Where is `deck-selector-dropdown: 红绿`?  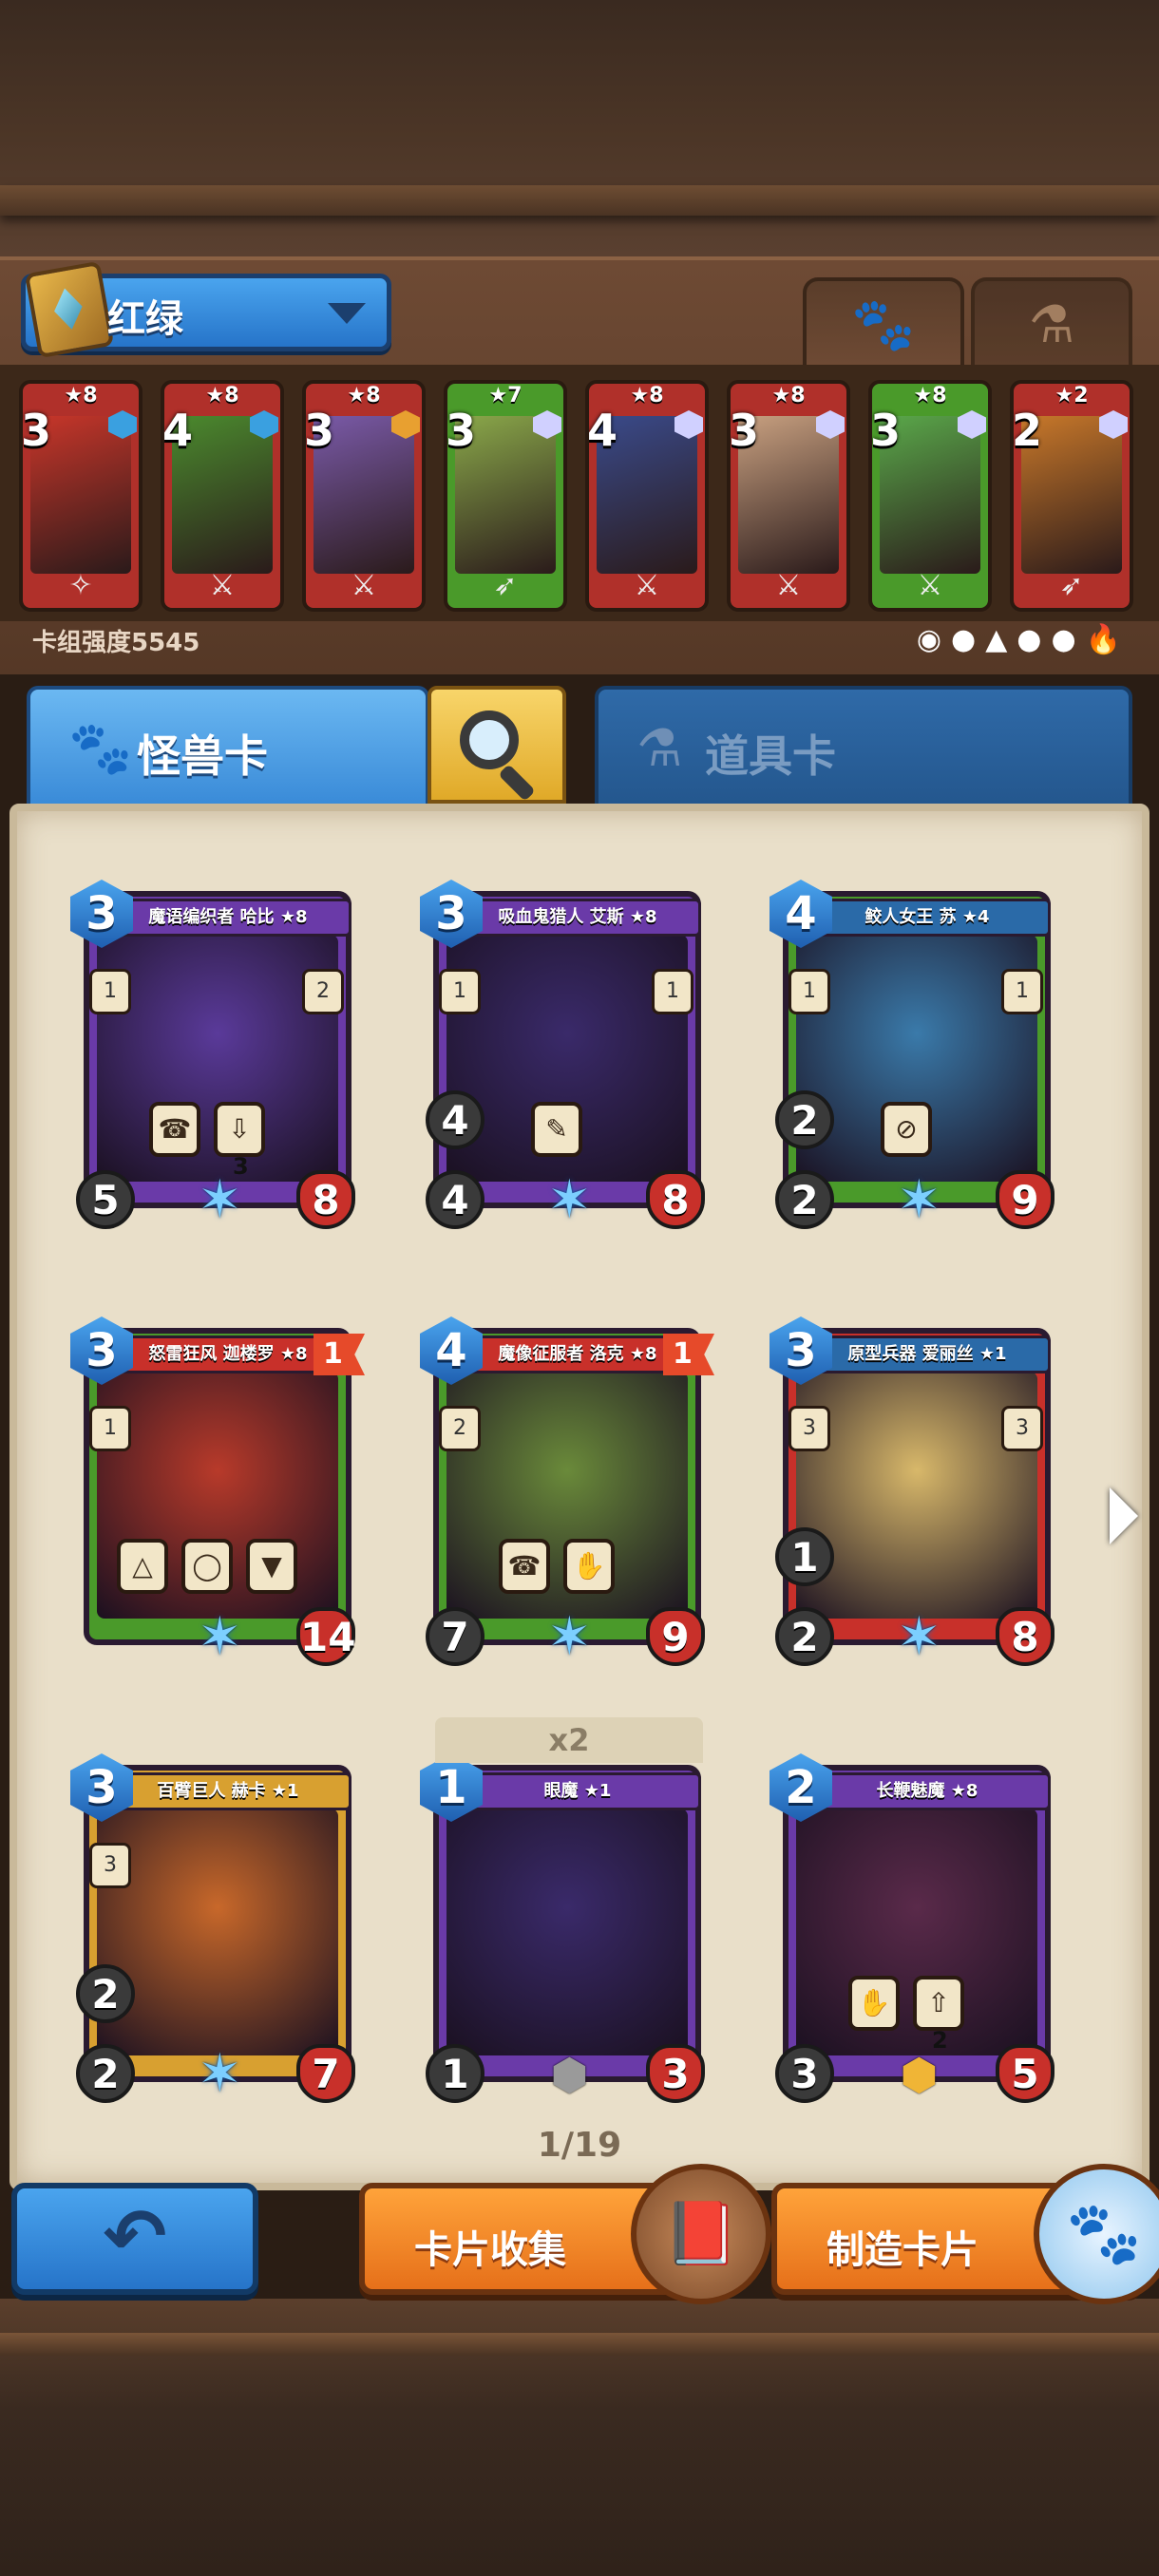
deck-selector-dropdown: 红绿 is located at coordinates (206, 309).